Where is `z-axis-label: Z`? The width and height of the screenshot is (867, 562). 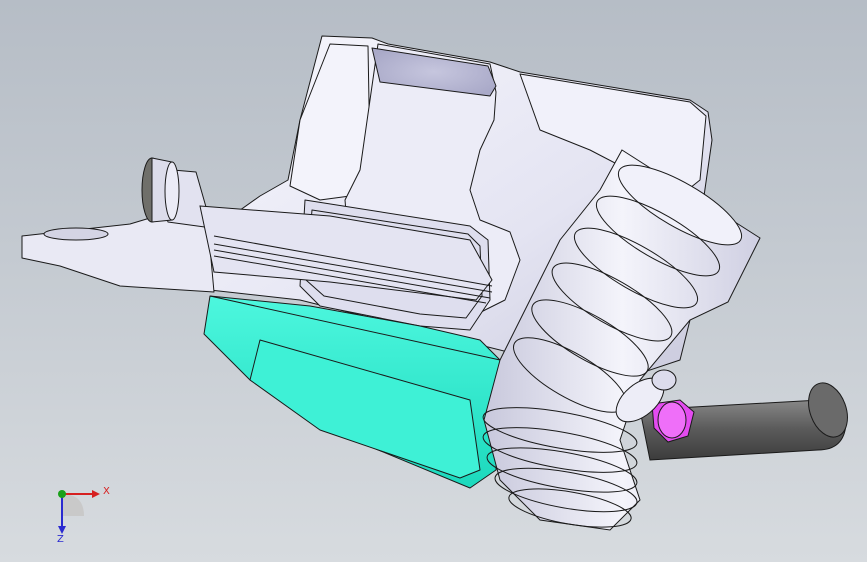
z-axis-label: Z is located at coordinates (60, 539).